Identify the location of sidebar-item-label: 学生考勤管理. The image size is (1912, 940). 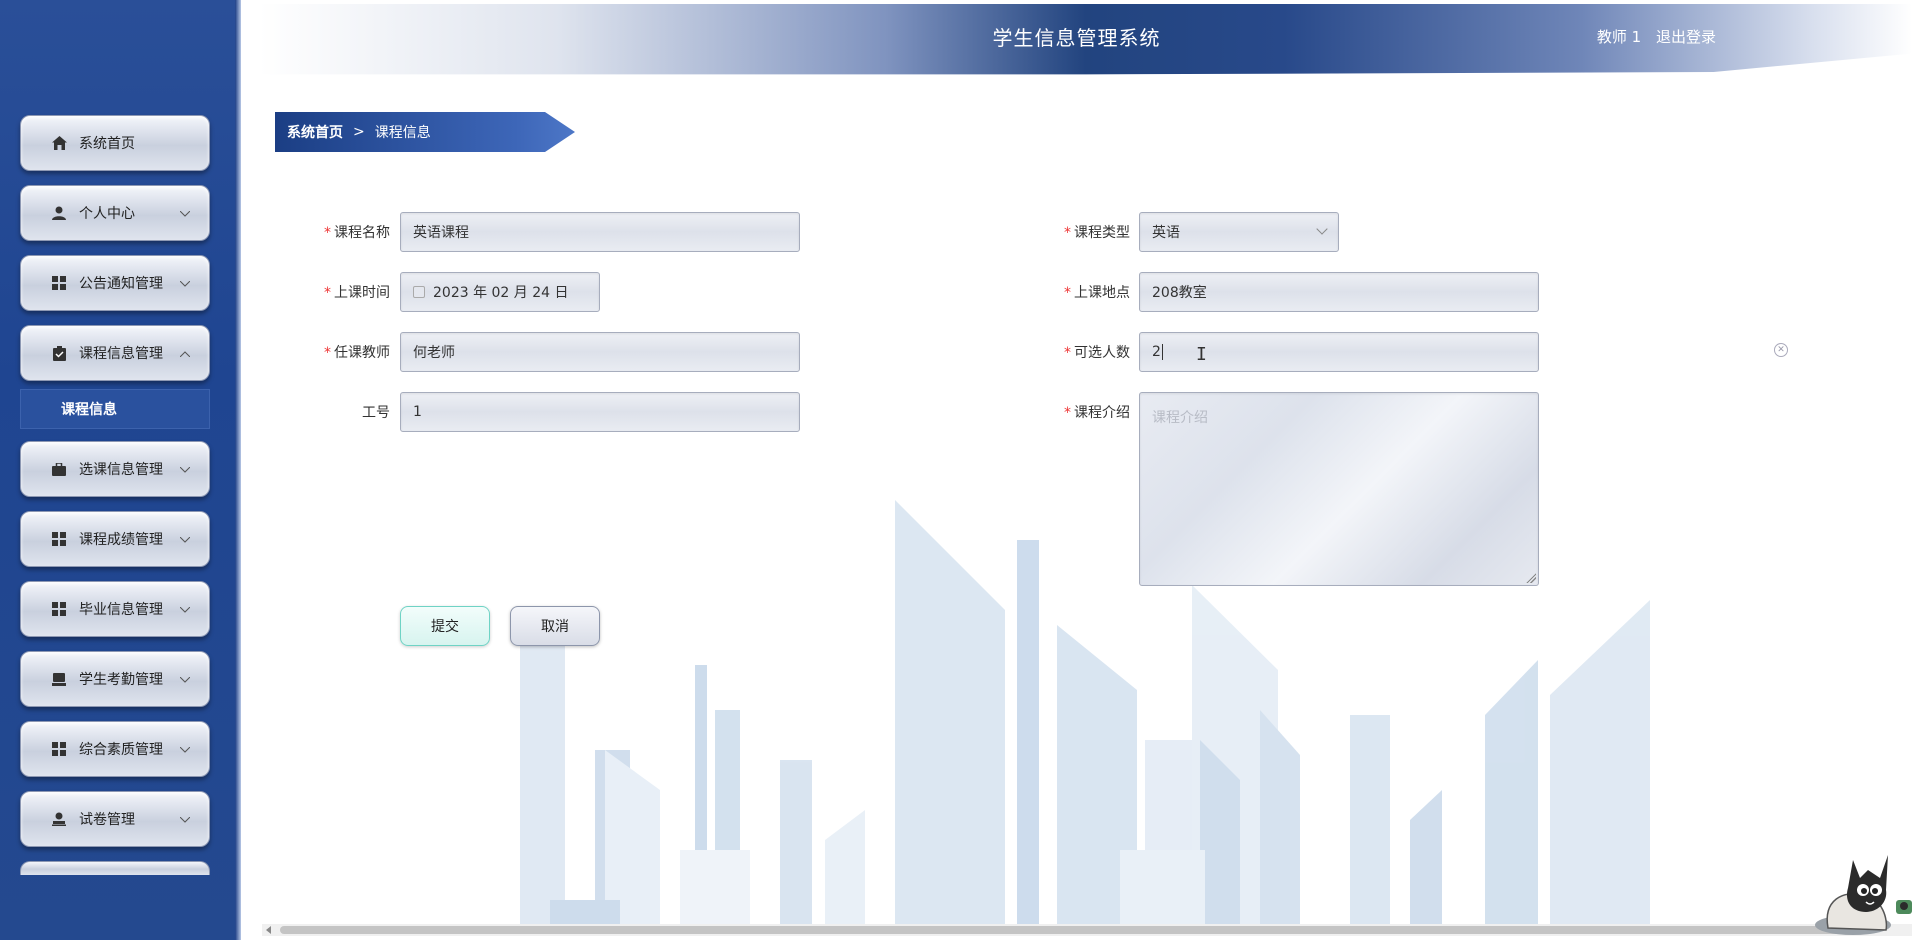
(121, 680).